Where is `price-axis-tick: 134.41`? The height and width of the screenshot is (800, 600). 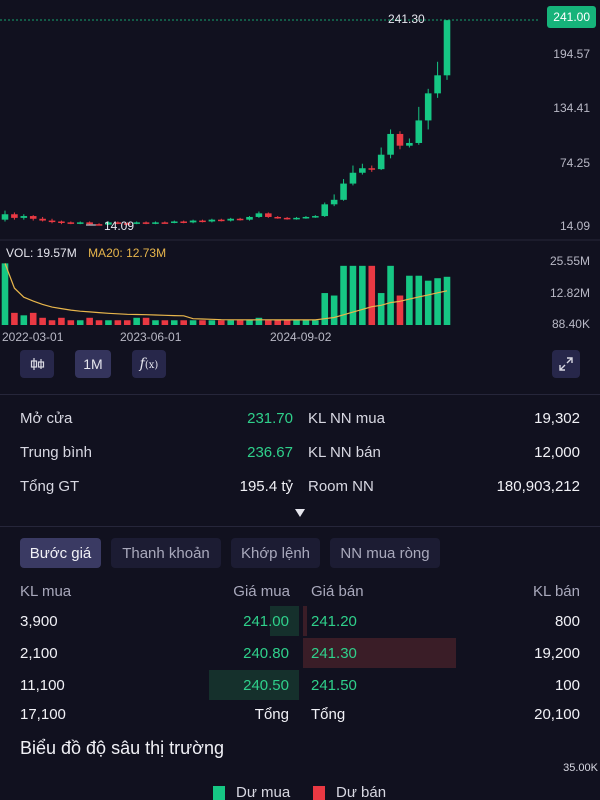 price-axis-tick: 134.41 is located at coordinates (571, 108).